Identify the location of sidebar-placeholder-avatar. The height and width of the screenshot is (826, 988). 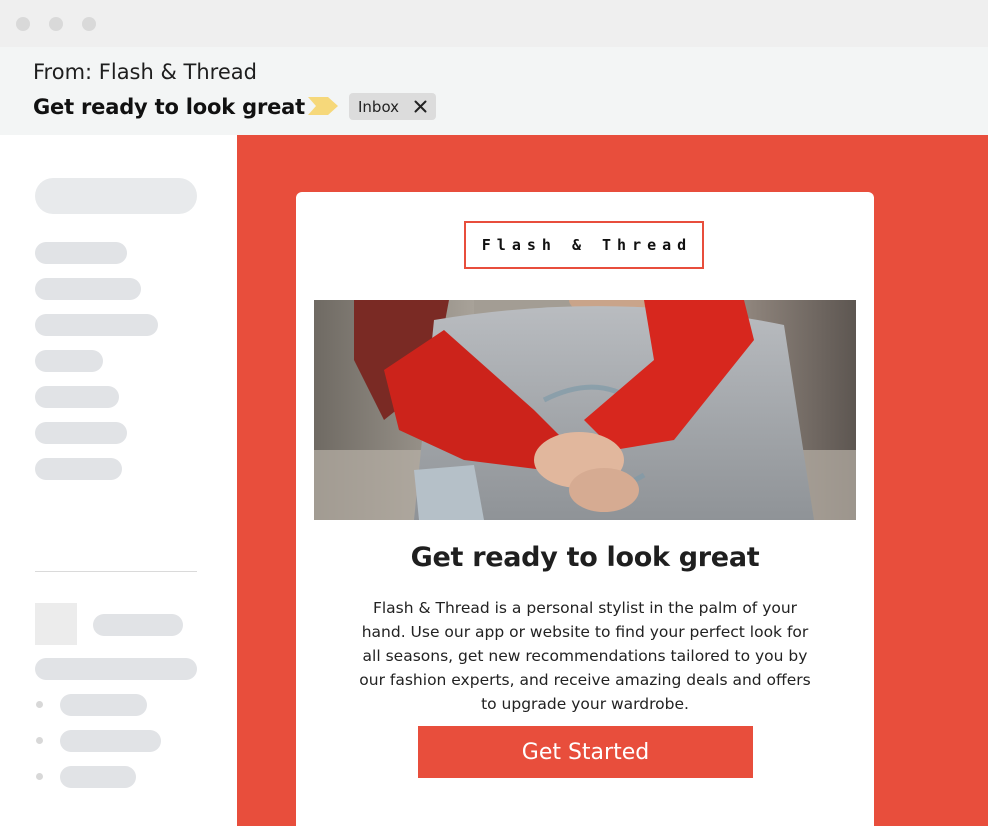
(56, 624).